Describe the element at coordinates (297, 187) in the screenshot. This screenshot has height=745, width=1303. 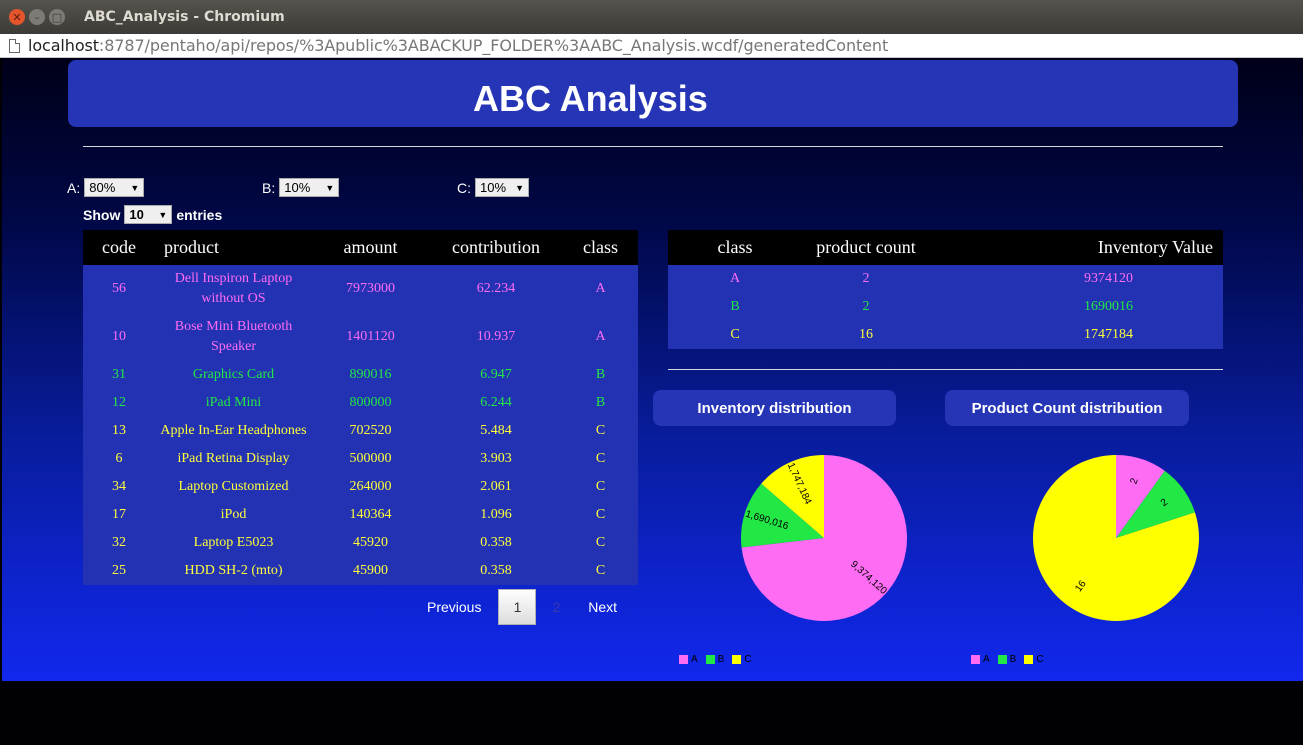
I see `filter-b-value: 10%` at that location.